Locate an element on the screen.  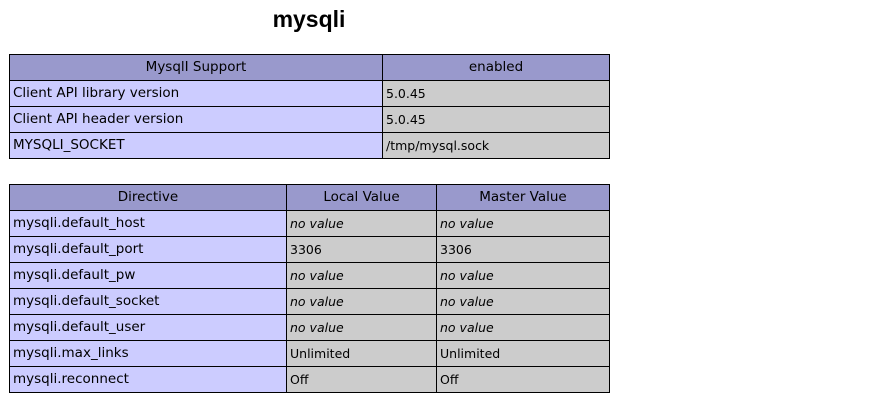
column-header-local-value: Local Value is located at coordinates (361, 197).